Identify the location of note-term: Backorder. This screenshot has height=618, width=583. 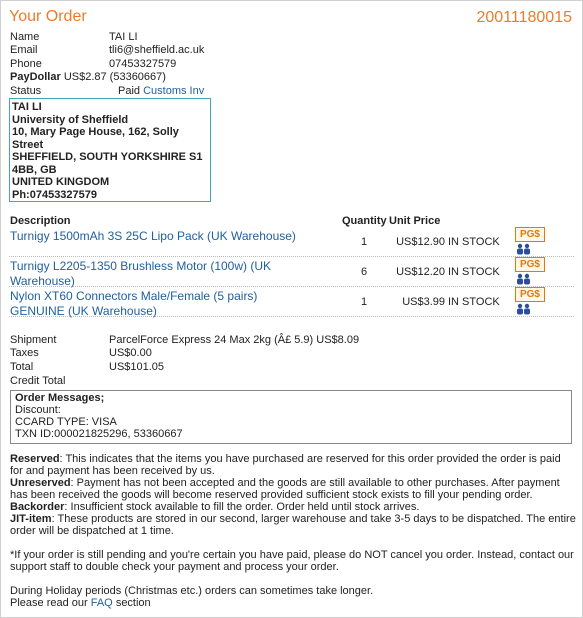
(37, 507).